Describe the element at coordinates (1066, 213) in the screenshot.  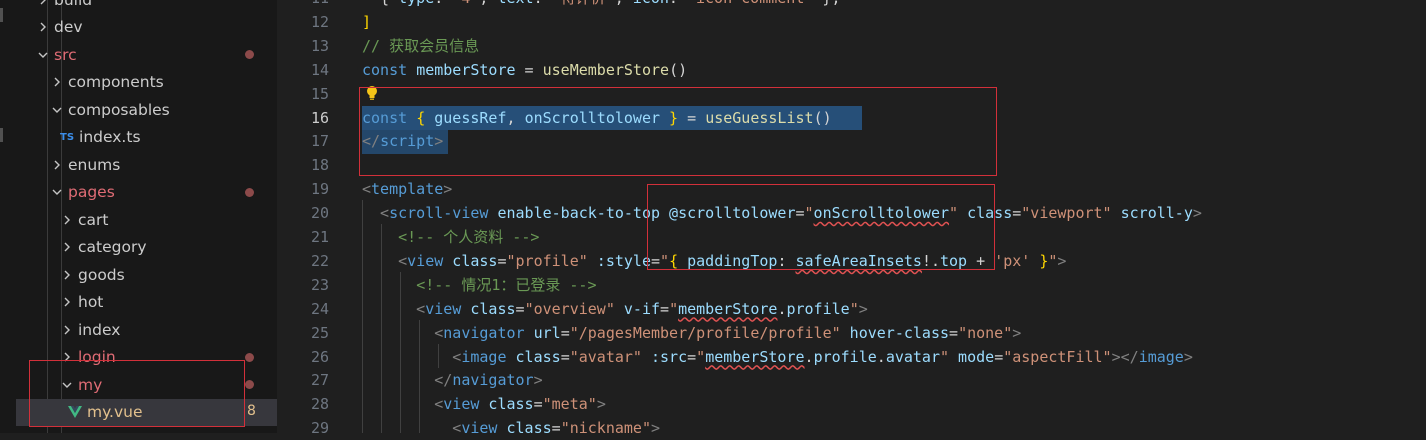
I see `code-token: "viewport"` at that location.